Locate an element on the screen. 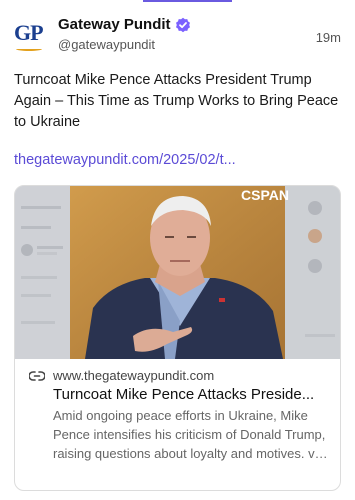  author-info: Gateway Pundit @gatewaypundit is located at coordinates (124, 34).